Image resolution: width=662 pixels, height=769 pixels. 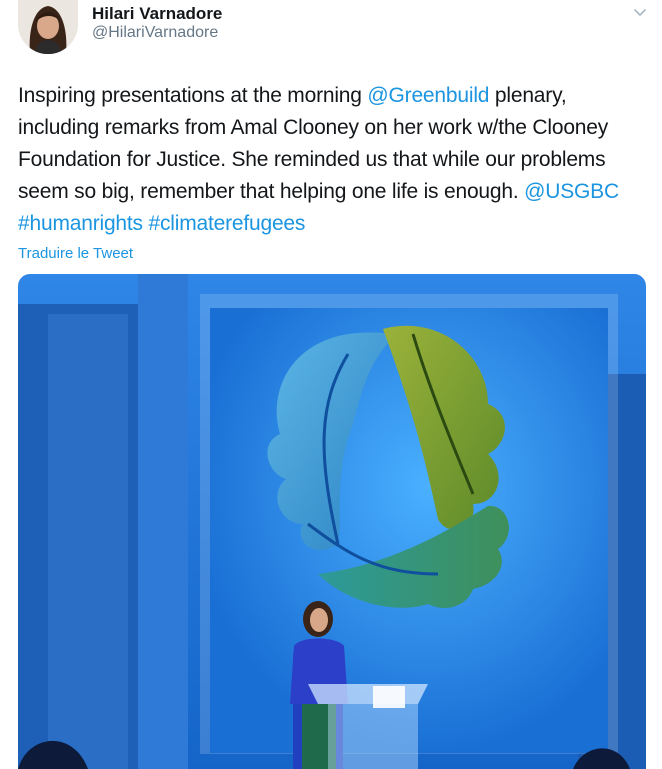 I want to click on avatar-image, so click(x=48, y=27).